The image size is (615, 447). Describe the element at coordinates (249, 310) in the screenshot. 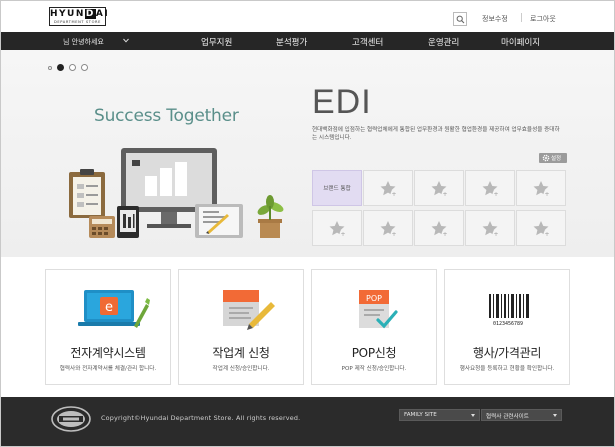

I see `document-pen-icon` at that location.